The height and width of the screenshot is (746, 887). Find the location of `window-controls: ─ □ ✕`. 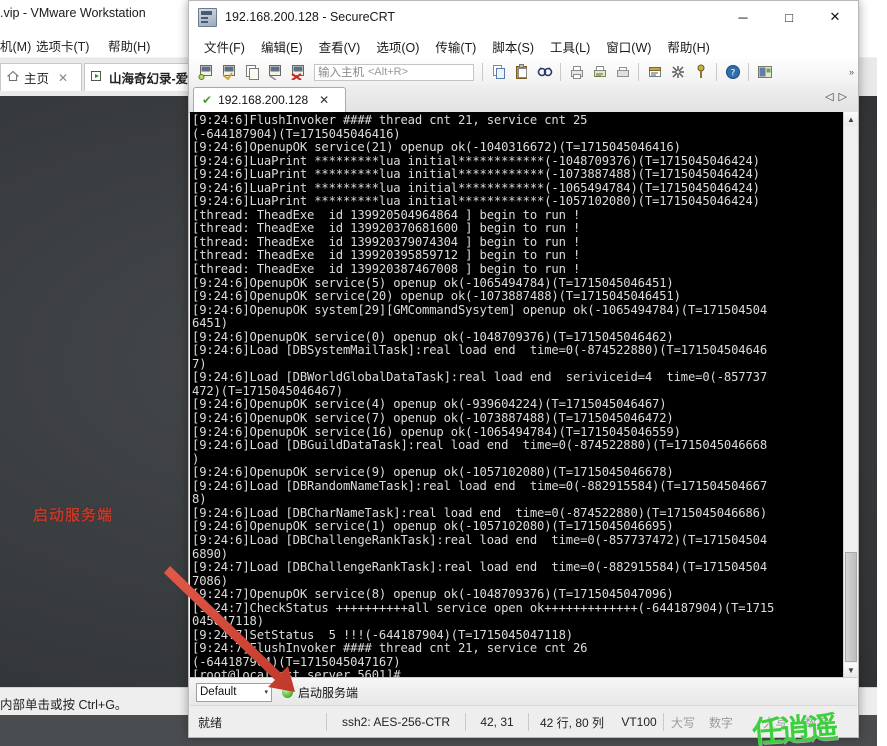

window-controls: ─ □ ✕ is located at coordinates (789, 17).